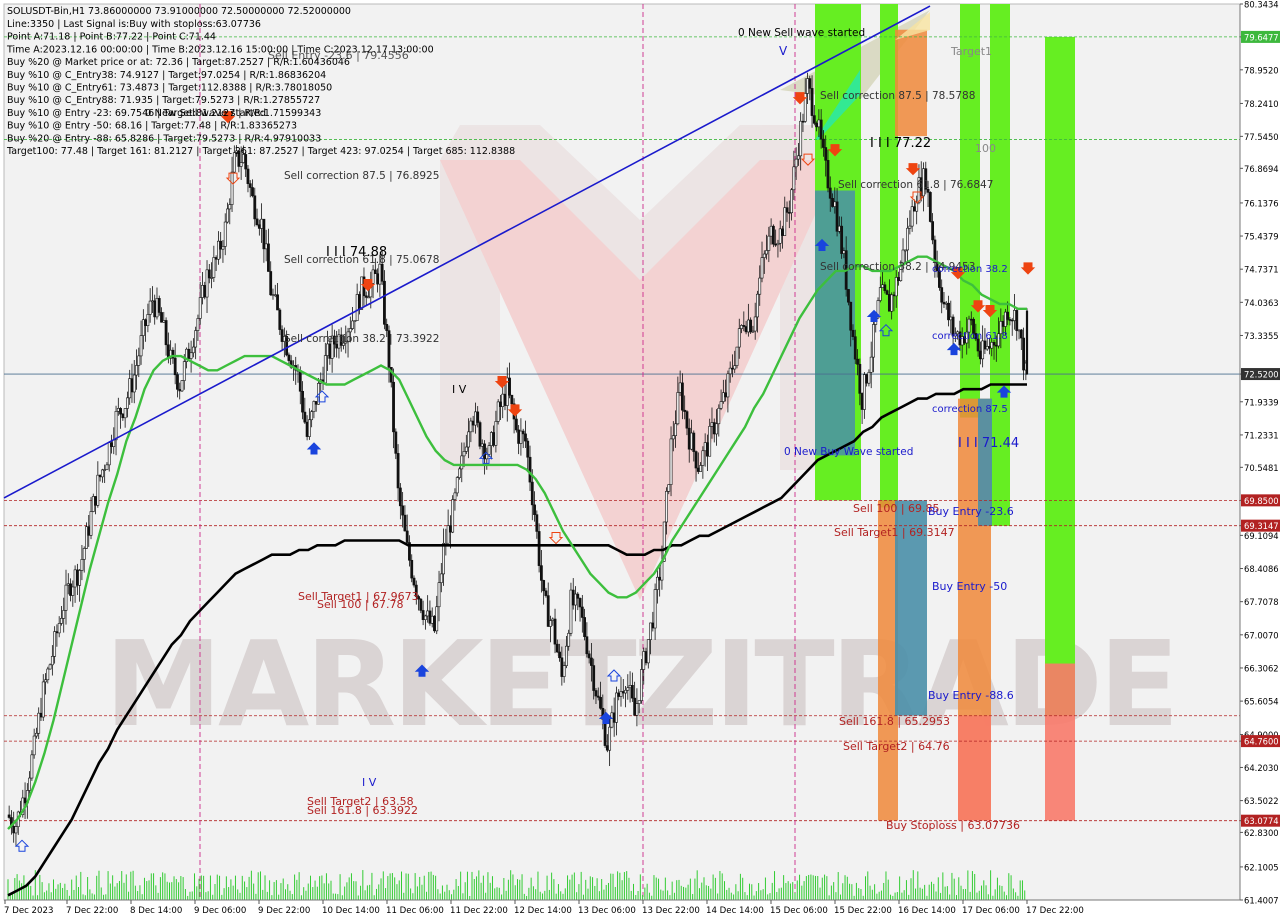 The width and height of the screenshot is (1280, 924). Describe the element at coordinates (1261, 303) in the screenshot. I see `price-tick-label: 74.0363` at that location.